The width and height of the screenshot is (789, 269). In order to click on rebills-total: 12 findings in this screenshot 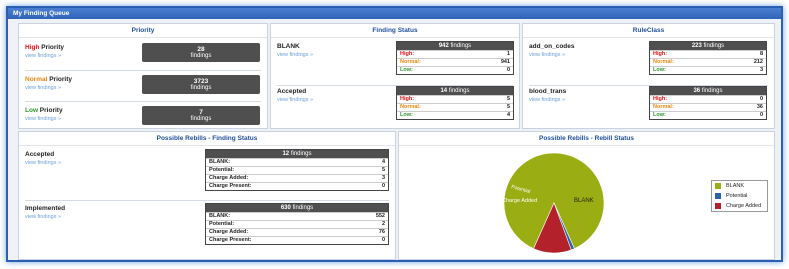, I will do `click(297, 154)`.